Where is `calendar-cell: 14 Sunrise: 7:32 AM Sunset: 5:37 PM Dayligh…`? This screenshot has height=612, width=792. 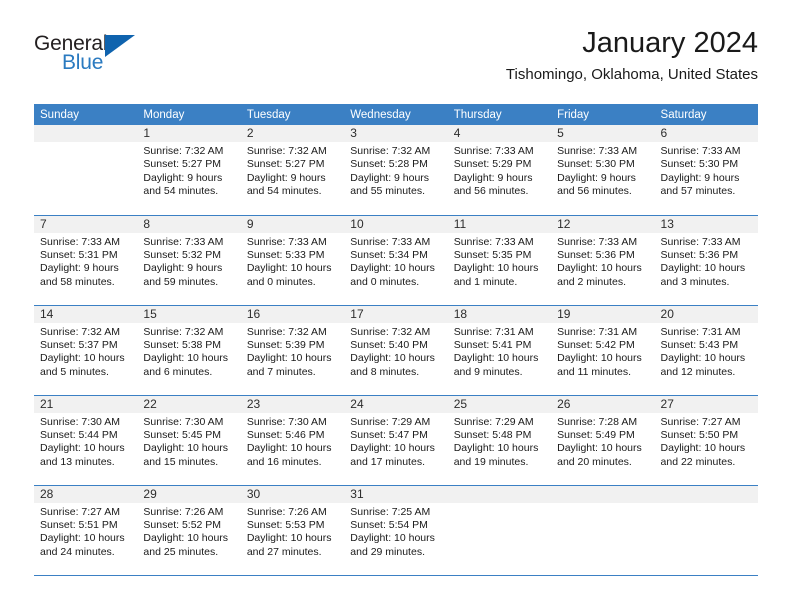 calendar-cell: 14 Sunrise: 7:32 AM Sunset: 5:37 PM Dayligh… is located at coordinates (86, 350).